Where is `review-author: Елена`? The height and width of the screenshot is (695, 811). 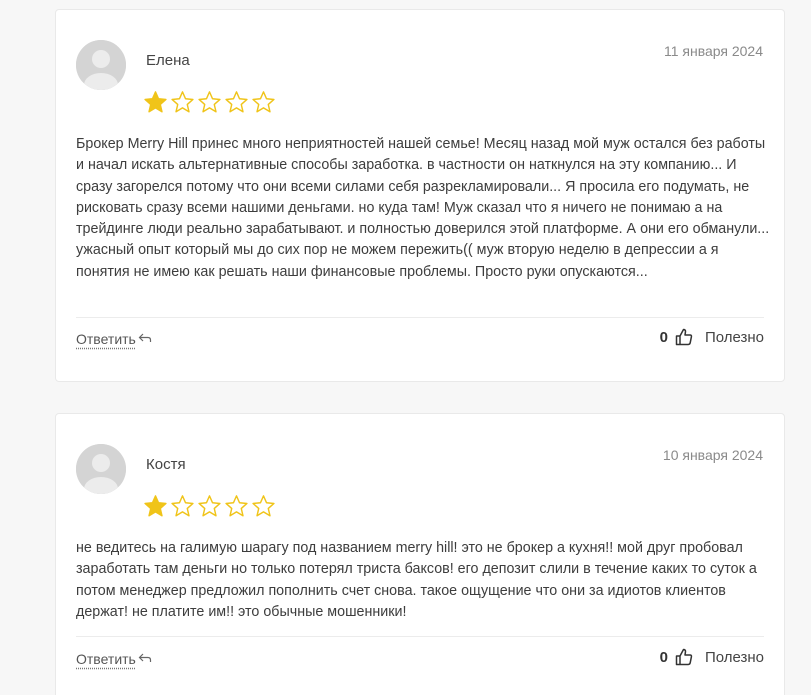 review-author: Елена is located at coordinates (168, 60).